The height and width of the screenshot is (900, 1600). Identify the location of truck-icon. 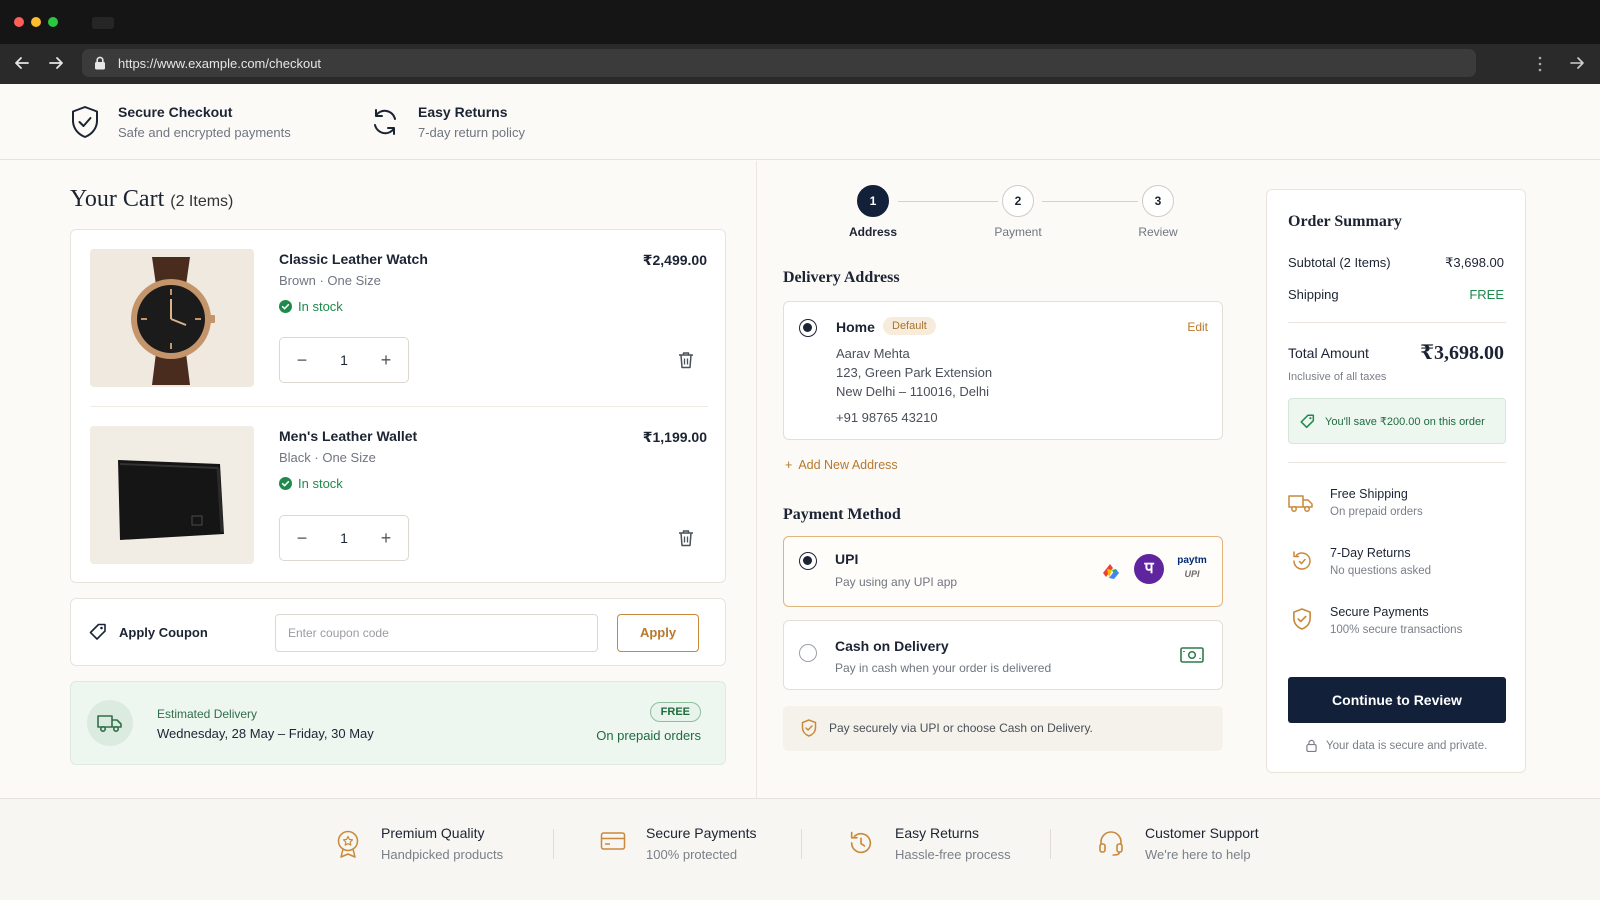
(1301, 503).